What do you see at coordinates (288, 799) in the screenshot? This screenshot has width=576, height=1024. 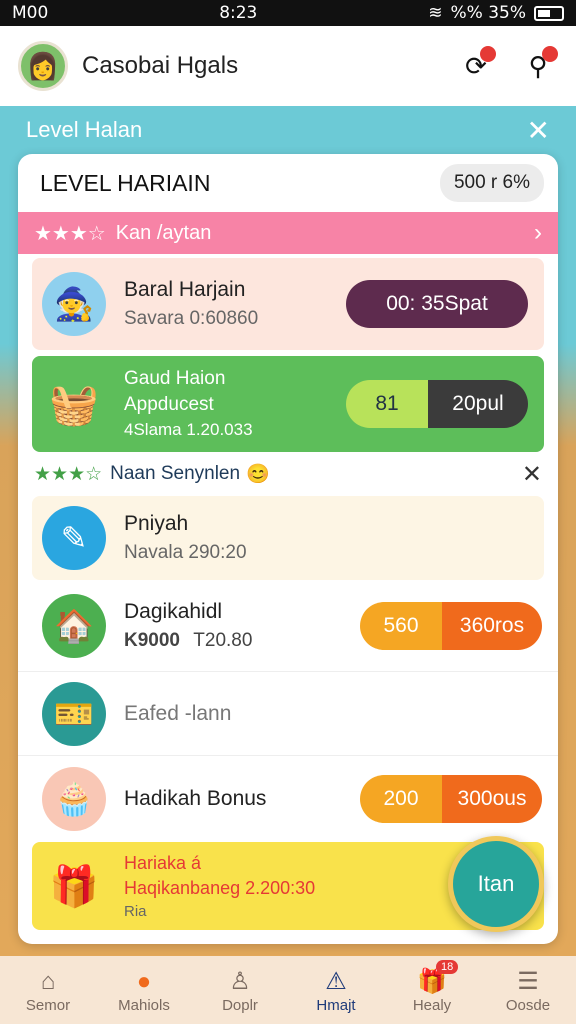 I see `list-item: 🧁 Hadikah Bonus 200 300ous` at bounding box center [288, 799].